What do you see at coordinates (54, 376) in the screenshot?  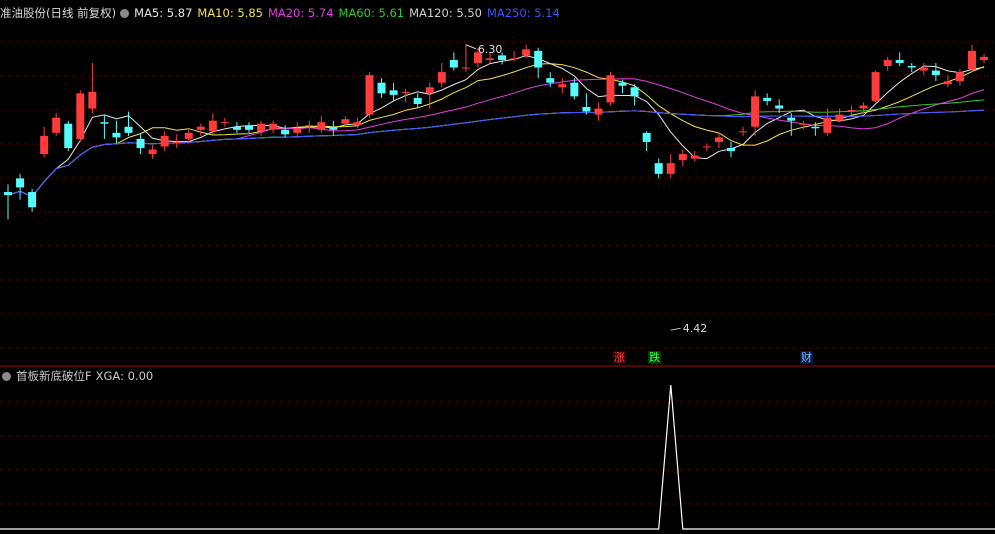 I see `indicator-title: 首板新底破位F` at bounding box center [54, 376].